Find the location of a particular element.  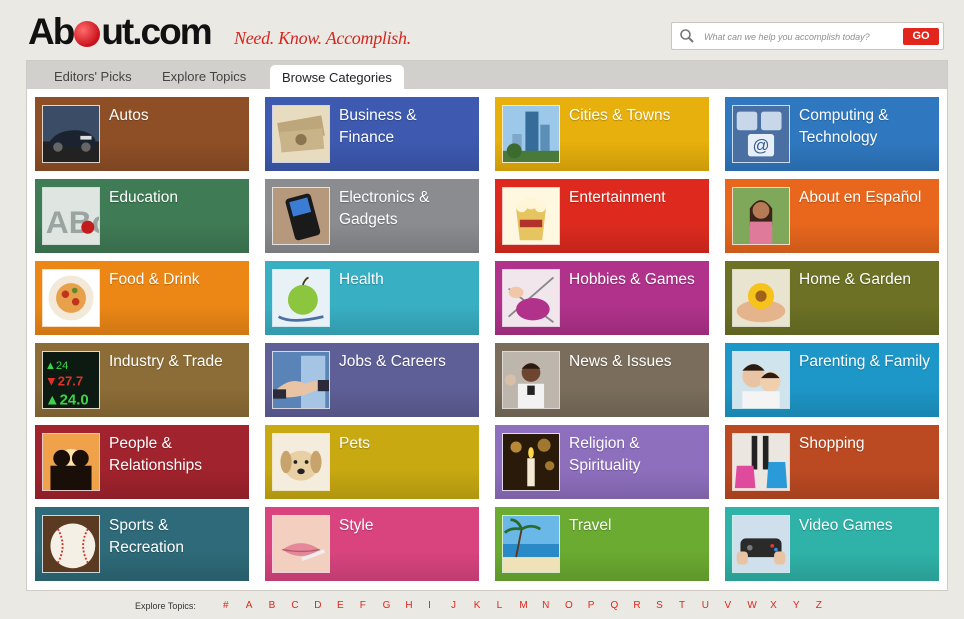

reporter-thumbnail is located at coordinates (531, 380).